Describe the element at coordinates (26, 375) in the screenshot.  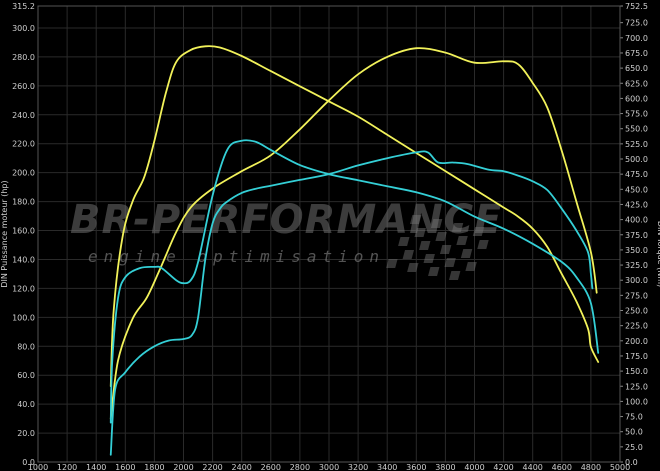
I see `y-left-tick-label: 60.0` at that location.